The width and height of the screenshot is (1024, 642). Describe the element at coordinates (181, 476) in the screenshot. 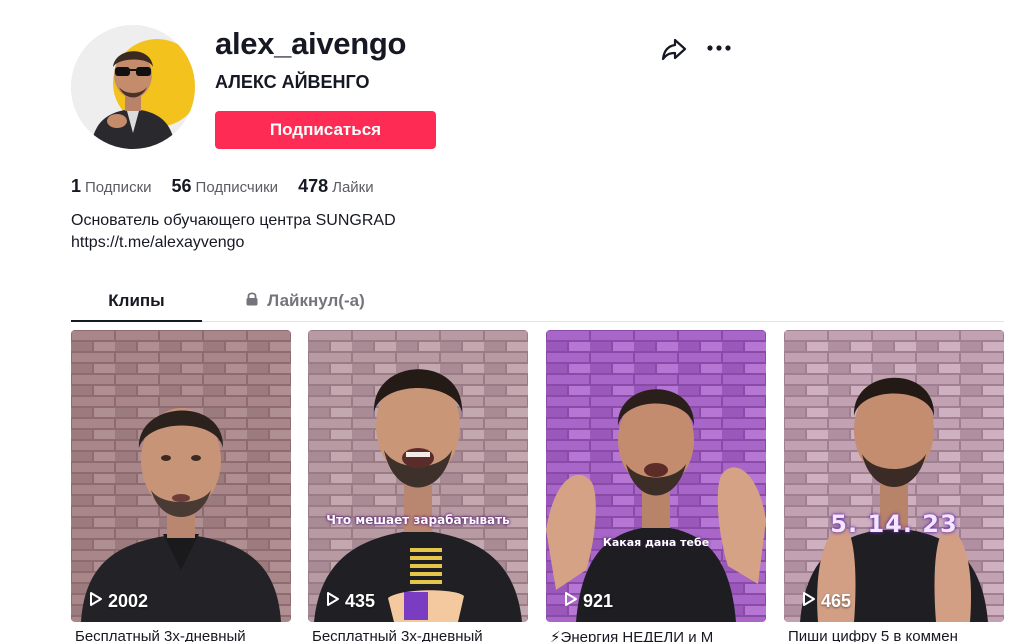

I see `video-card: 2002` at that location.